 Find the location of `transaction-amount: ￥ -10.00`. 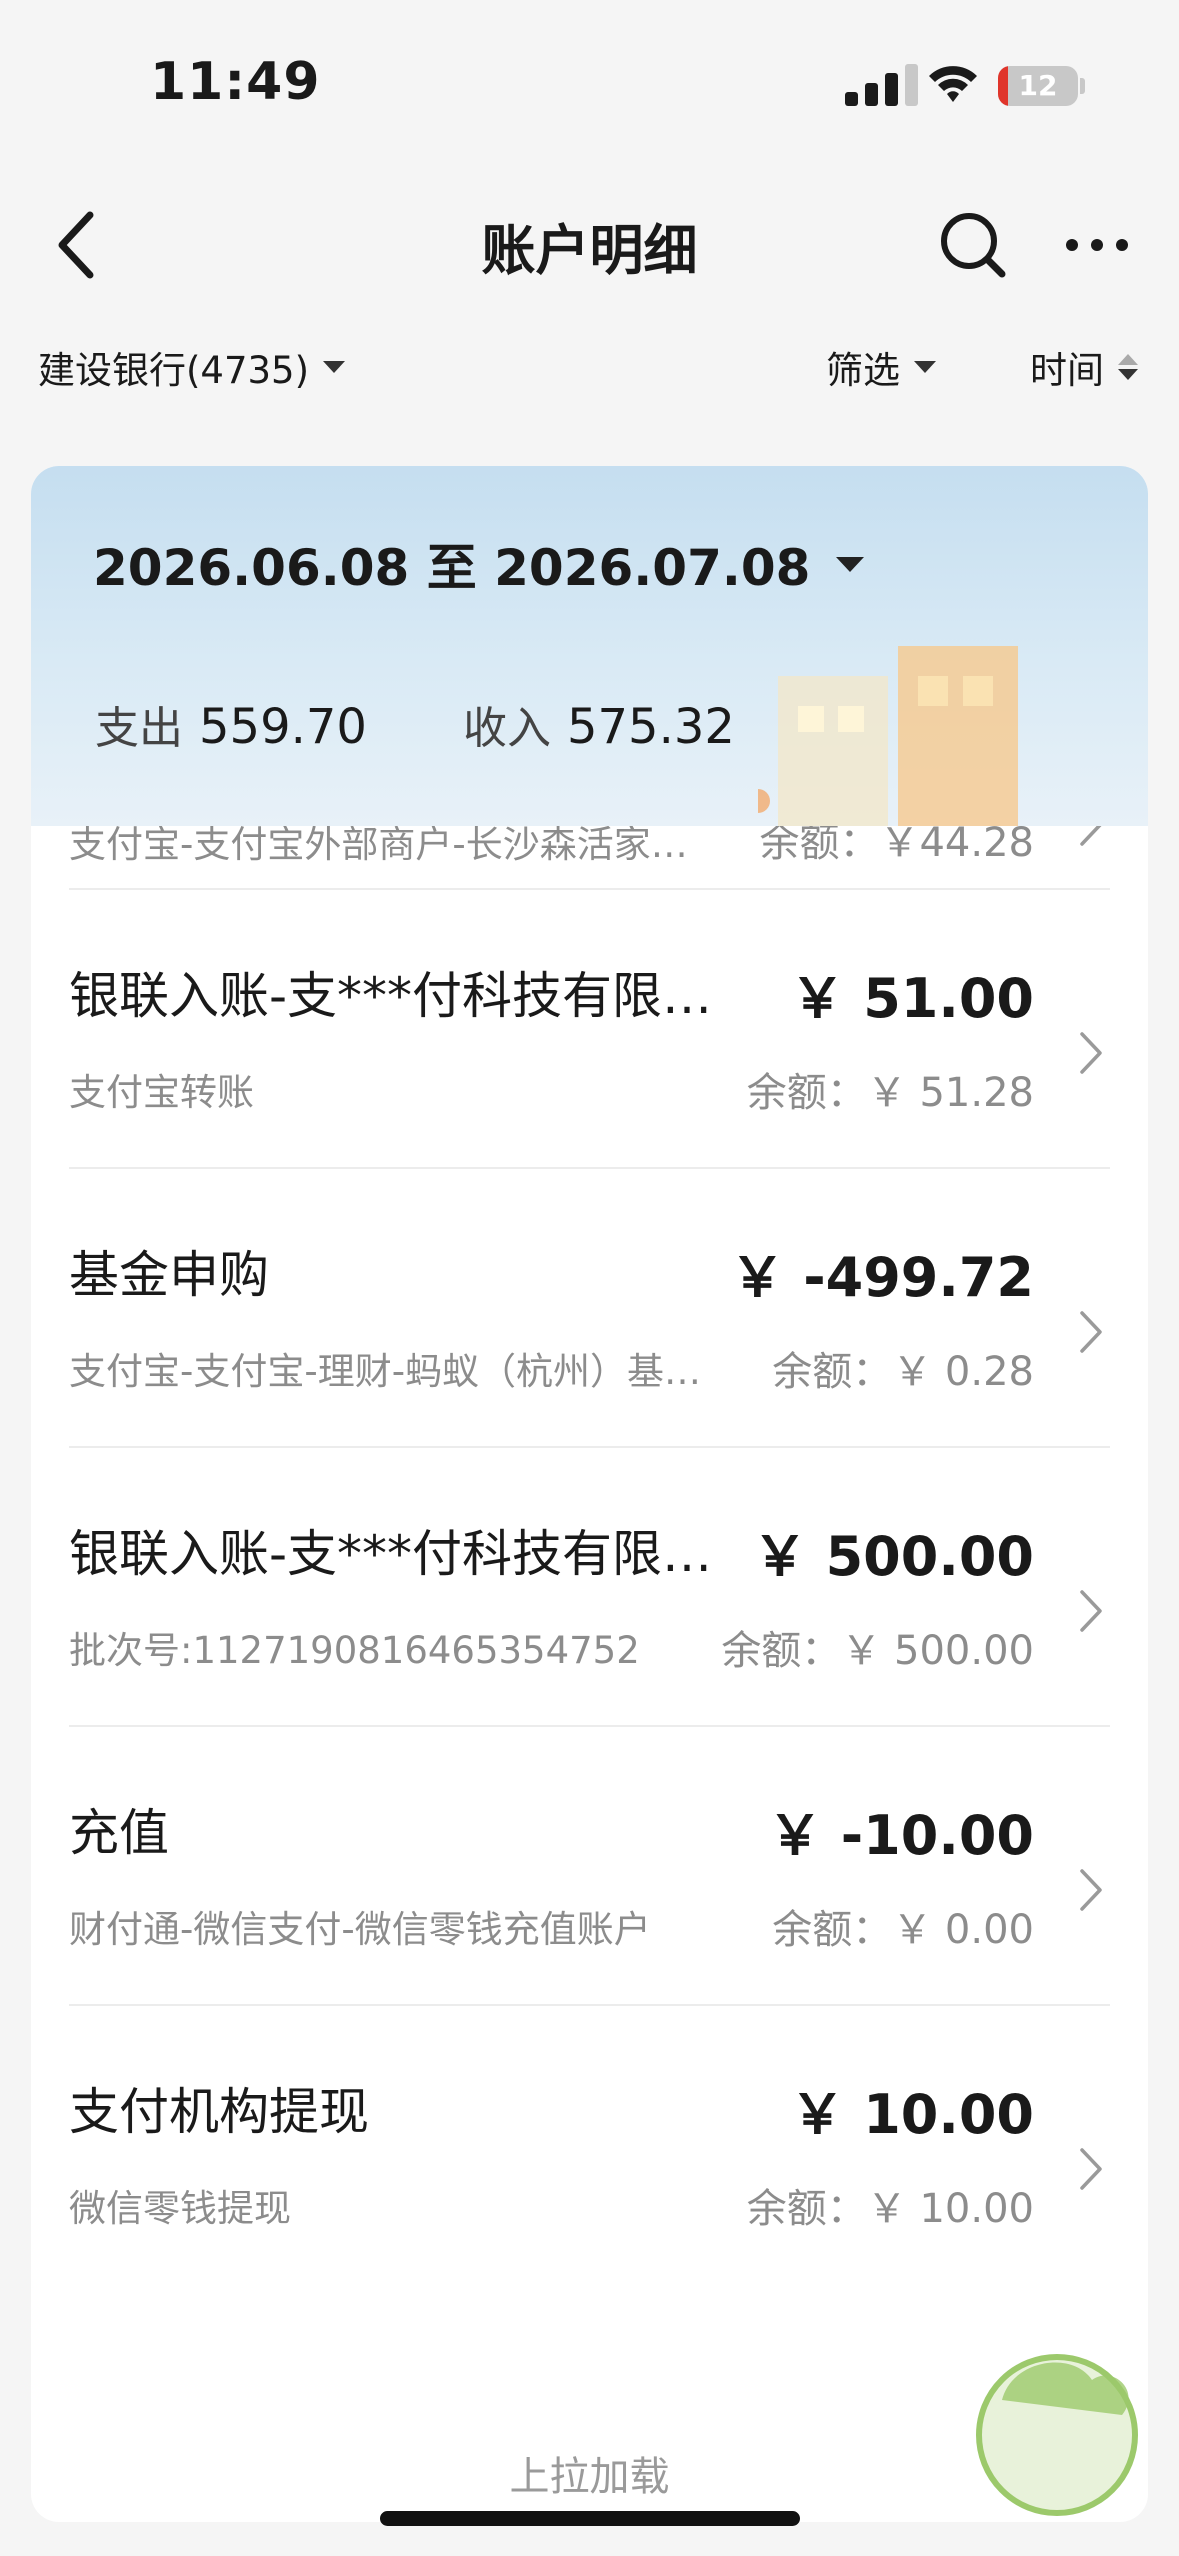

transaction-amount: ￥ -10.00 is located at coordinates (900, 1835).